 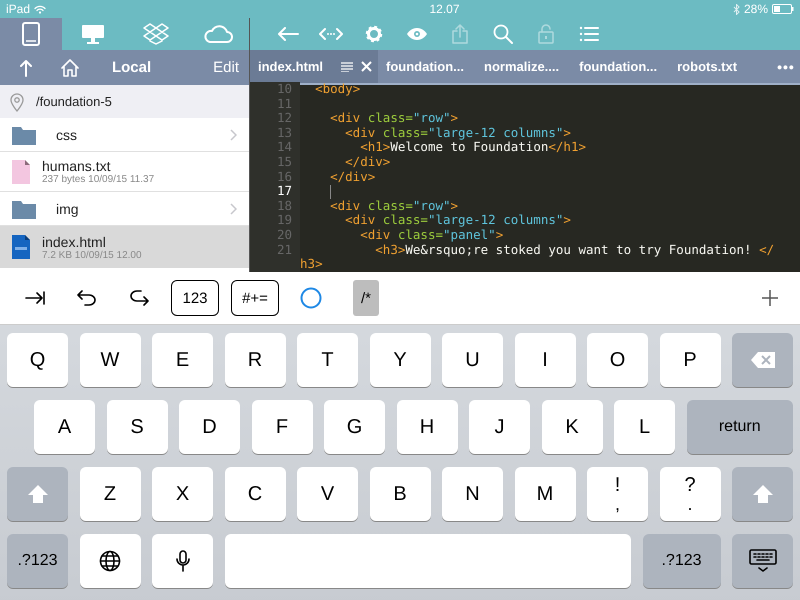 What do you see at coordinates (275, 220) in the screenshot?
I see `line-number: 19` at bounding box center [275, 220].